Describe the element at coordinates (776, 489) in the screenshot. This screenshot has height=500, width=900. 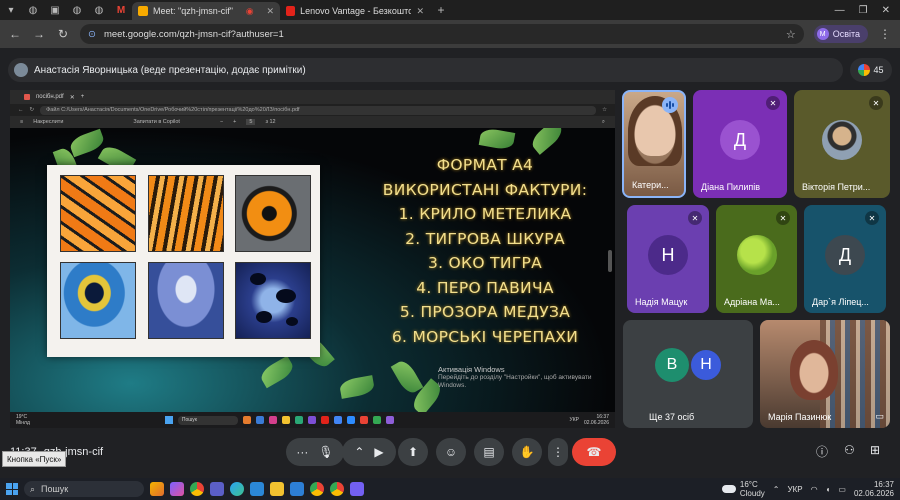
I see `chevron-up-icon: ⌃` at that location.